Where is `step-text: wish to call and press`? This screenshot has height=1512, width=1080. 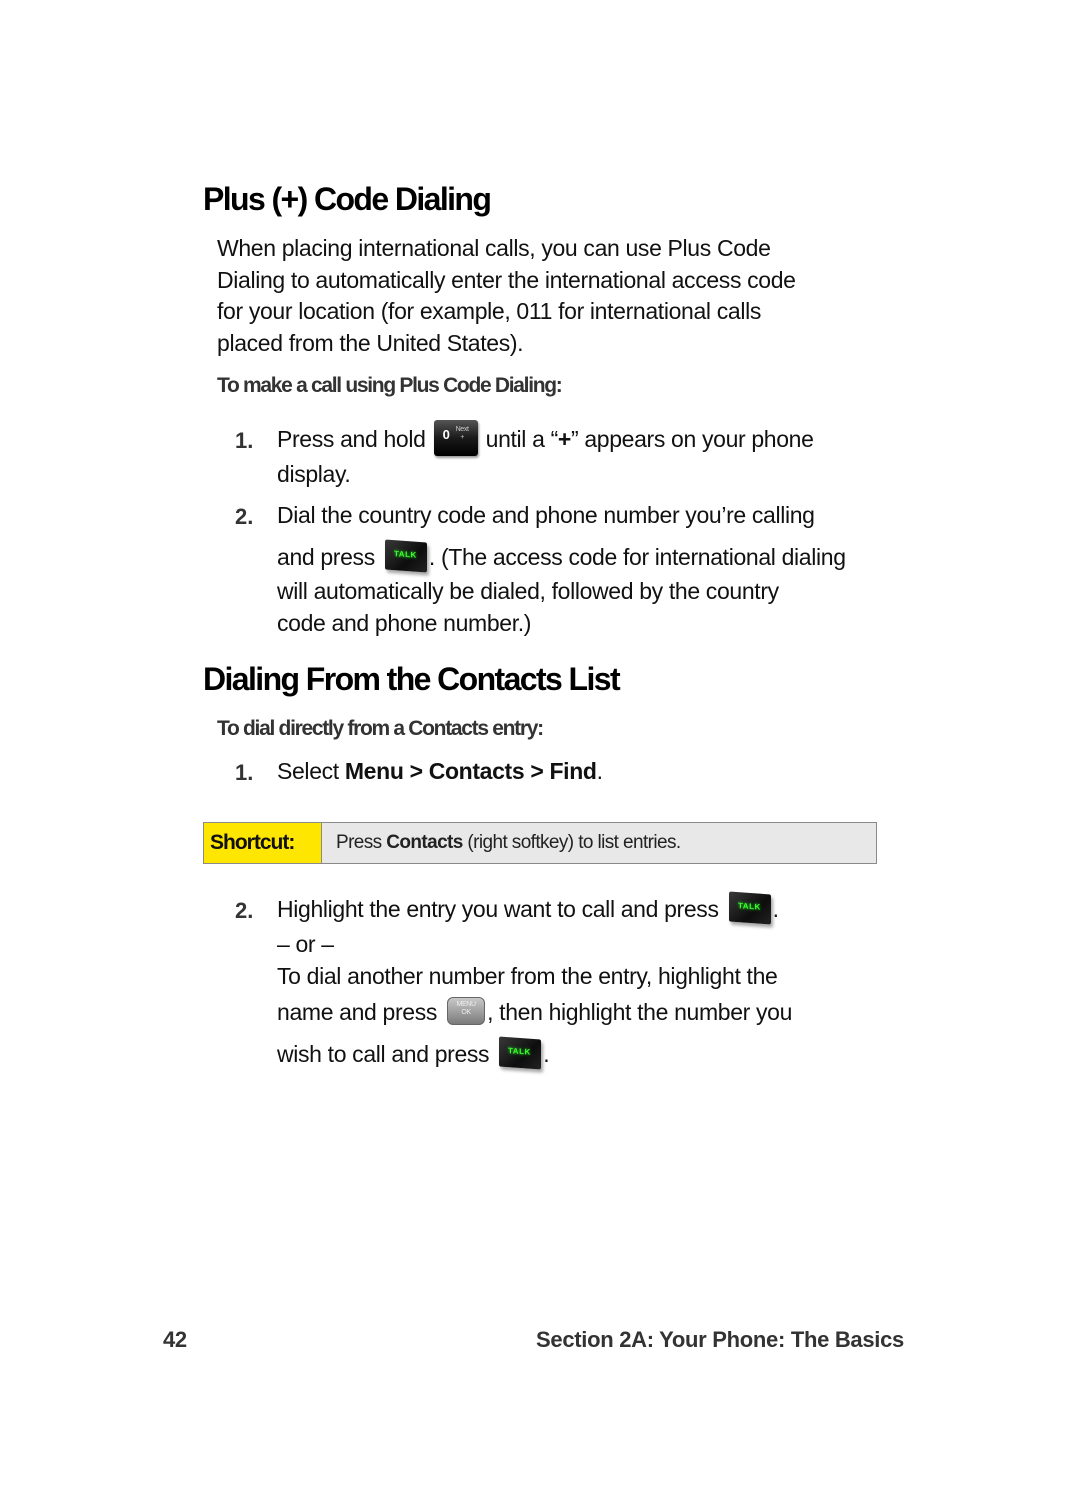
step-text: wish to call and press is located at coordinates (383, 1054).